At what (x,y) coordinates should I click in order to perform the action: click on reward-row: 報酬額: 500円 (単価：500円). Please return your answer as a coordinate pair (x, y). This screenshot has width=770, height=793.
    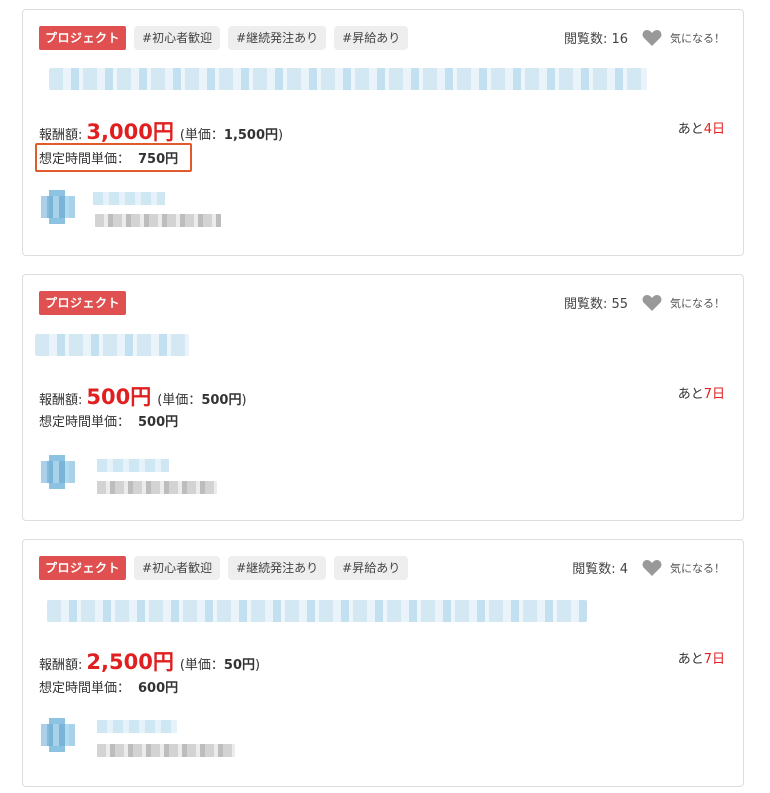
    Looking at the image, I should click on (143, 396).